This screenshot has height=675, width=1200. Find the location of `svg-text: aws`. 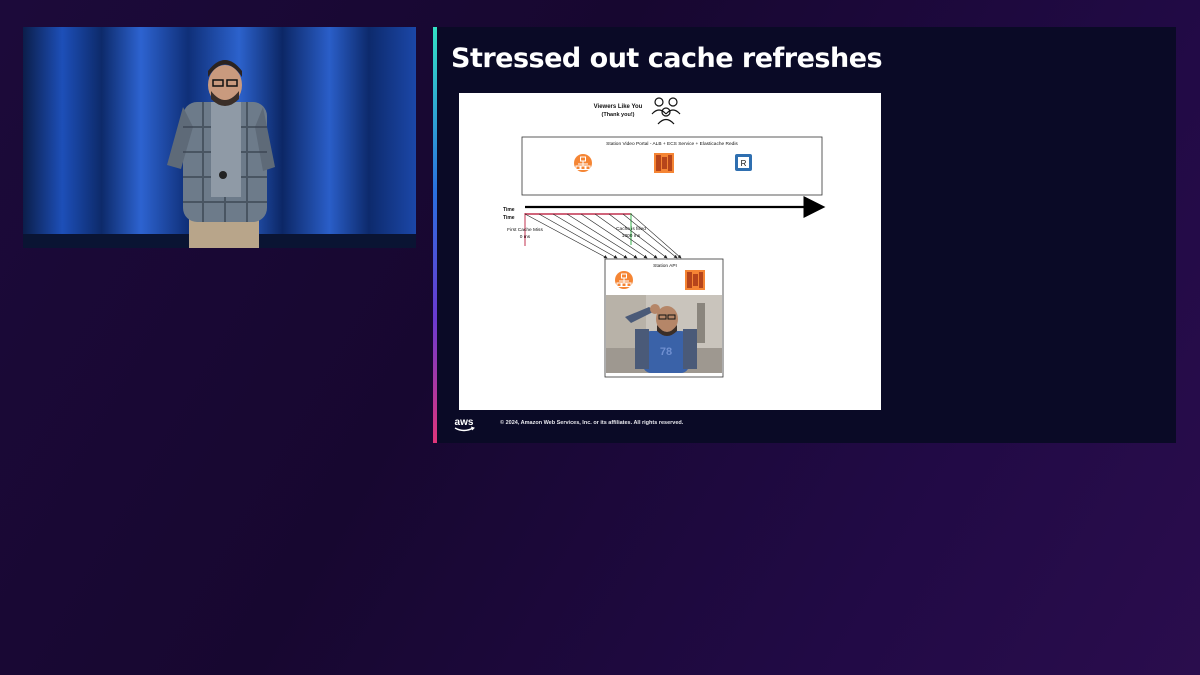

svg-text: aws is located at coordinates (464, 422).